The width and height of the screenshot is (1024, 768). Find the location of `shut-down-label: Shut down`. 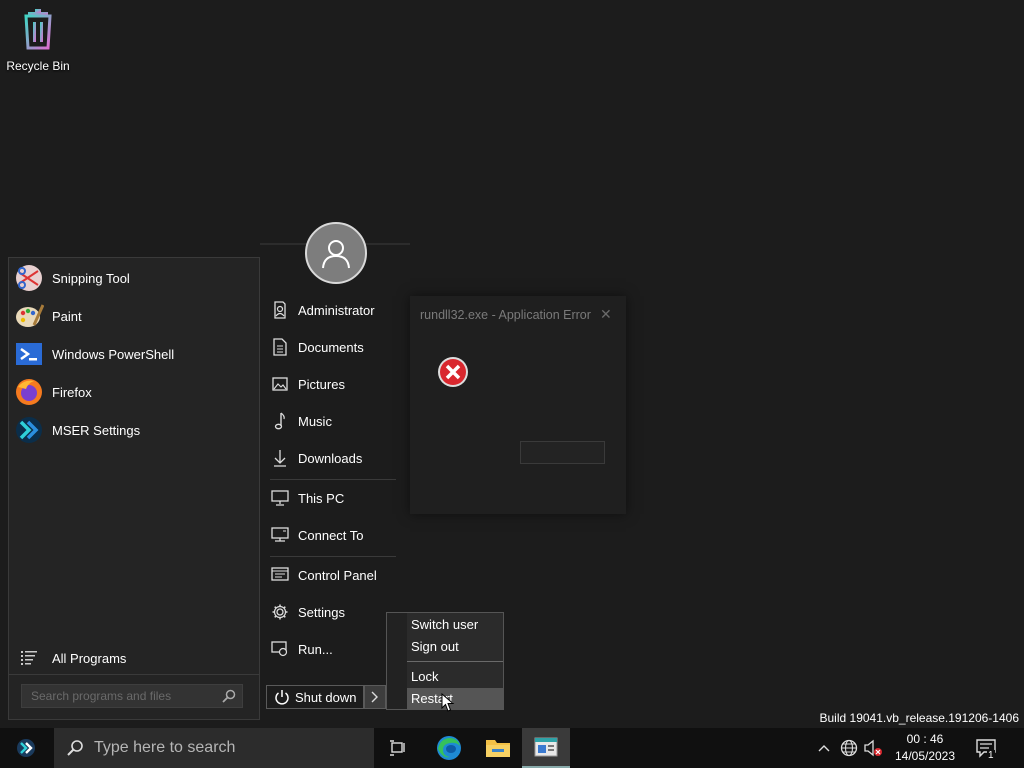

shut-down-label: Shut down is located at coordinates (326, 697).